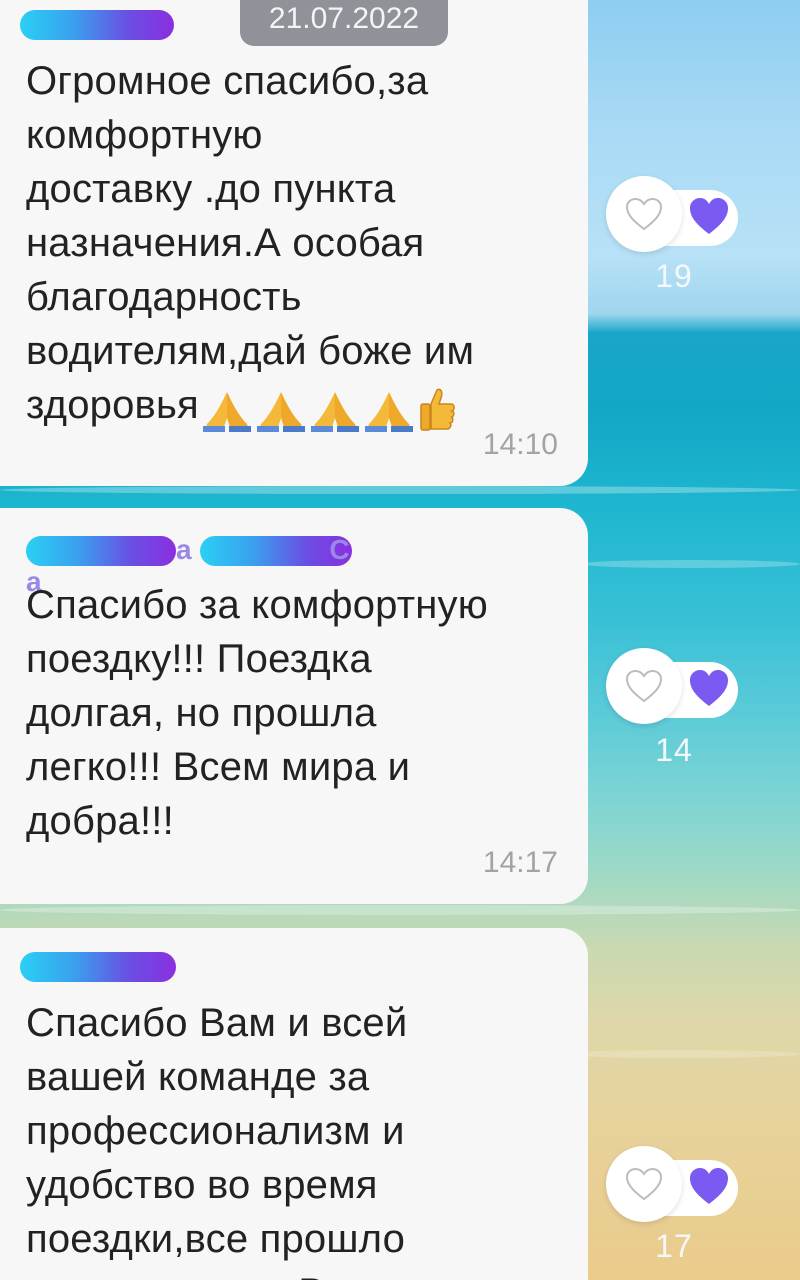  I want to click on reaction-count: 14, so click(674, 750).